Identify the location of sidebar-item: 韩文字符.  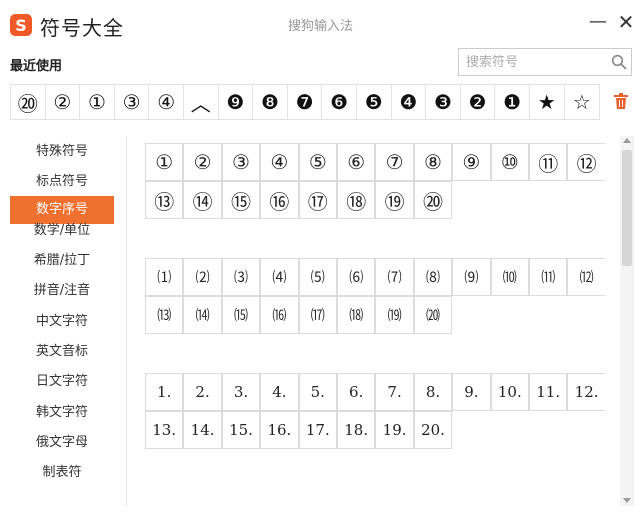
(62, 413).